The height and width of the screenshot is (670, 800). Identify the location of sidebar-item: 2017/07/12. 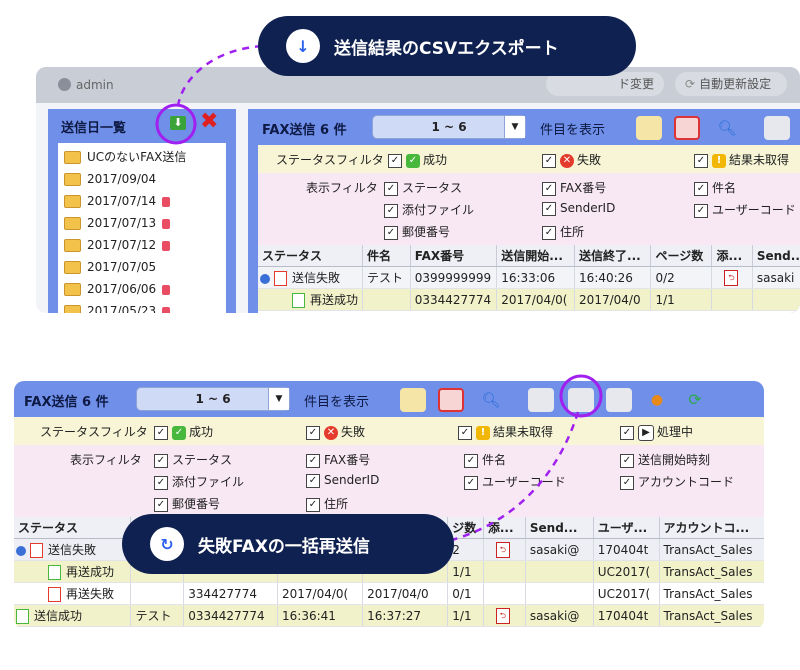
(117, 245).